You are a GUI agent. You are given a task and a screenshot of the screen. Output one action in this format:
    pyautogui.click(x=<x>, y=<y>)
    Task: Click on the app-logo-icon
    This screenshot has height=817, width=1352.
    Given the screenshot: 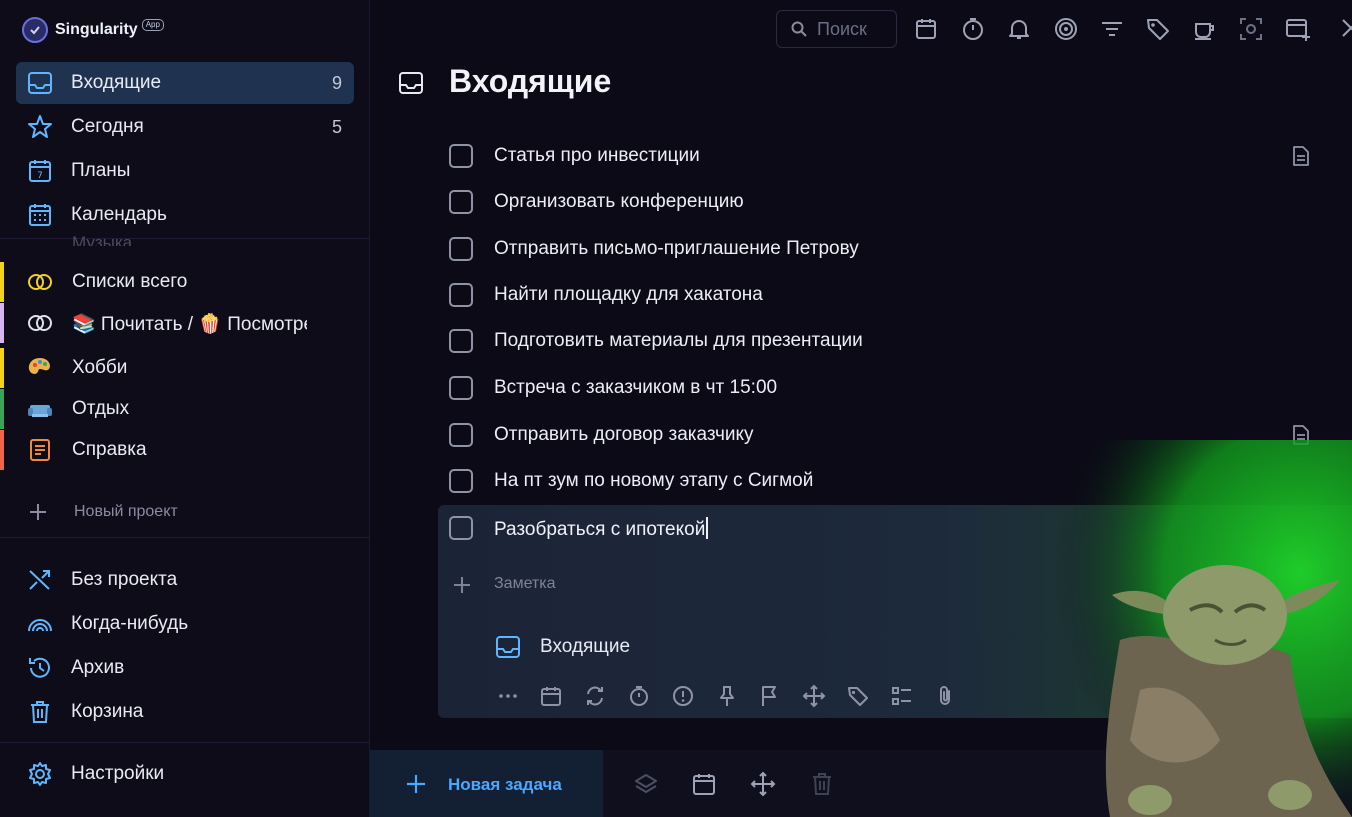 What is the action you would take?
    pyautogui.click(x=35, y=30)
    